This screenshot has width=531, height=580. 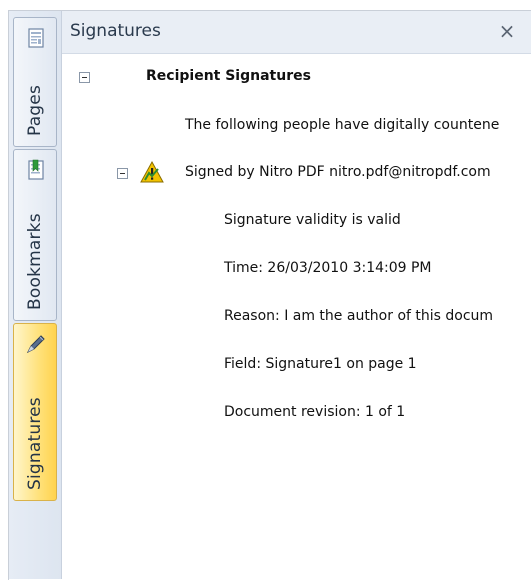 I want to click on signature-field: Field: Signature1 on page 1, so click(x=320, y=364).